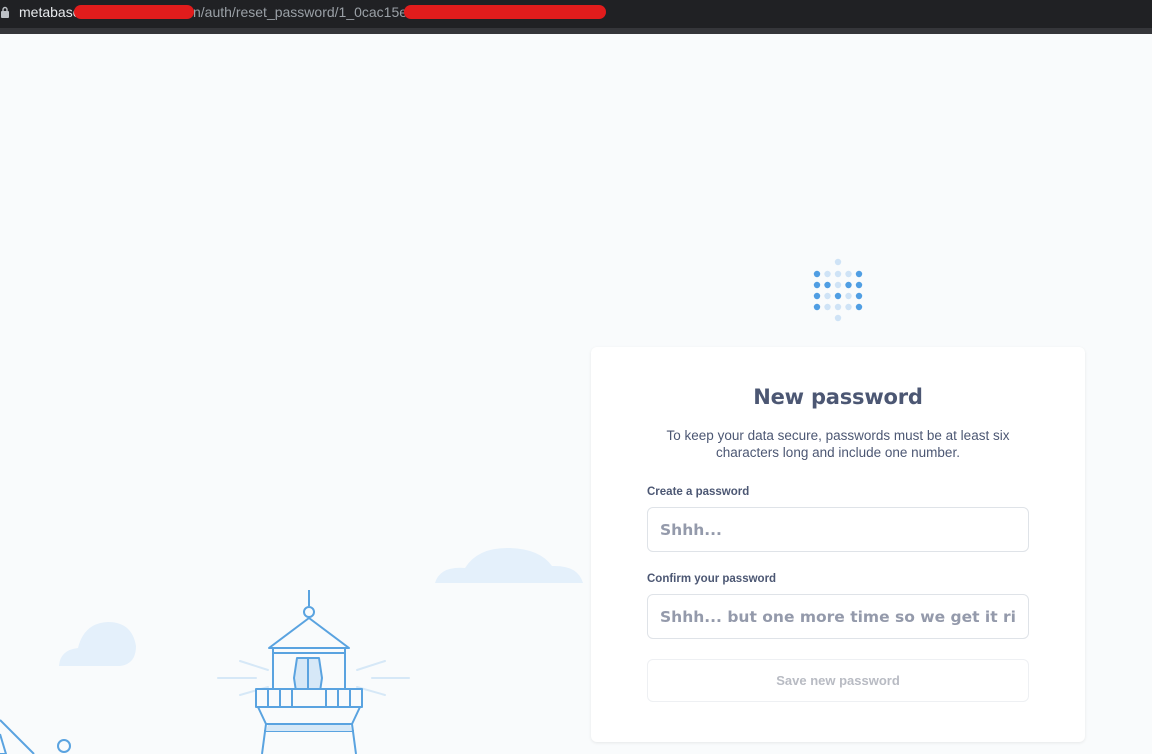  What do you see at coordinates (321, 606) in the screenshot?
I see `cloud-icon` at bounding box center [321, 606].